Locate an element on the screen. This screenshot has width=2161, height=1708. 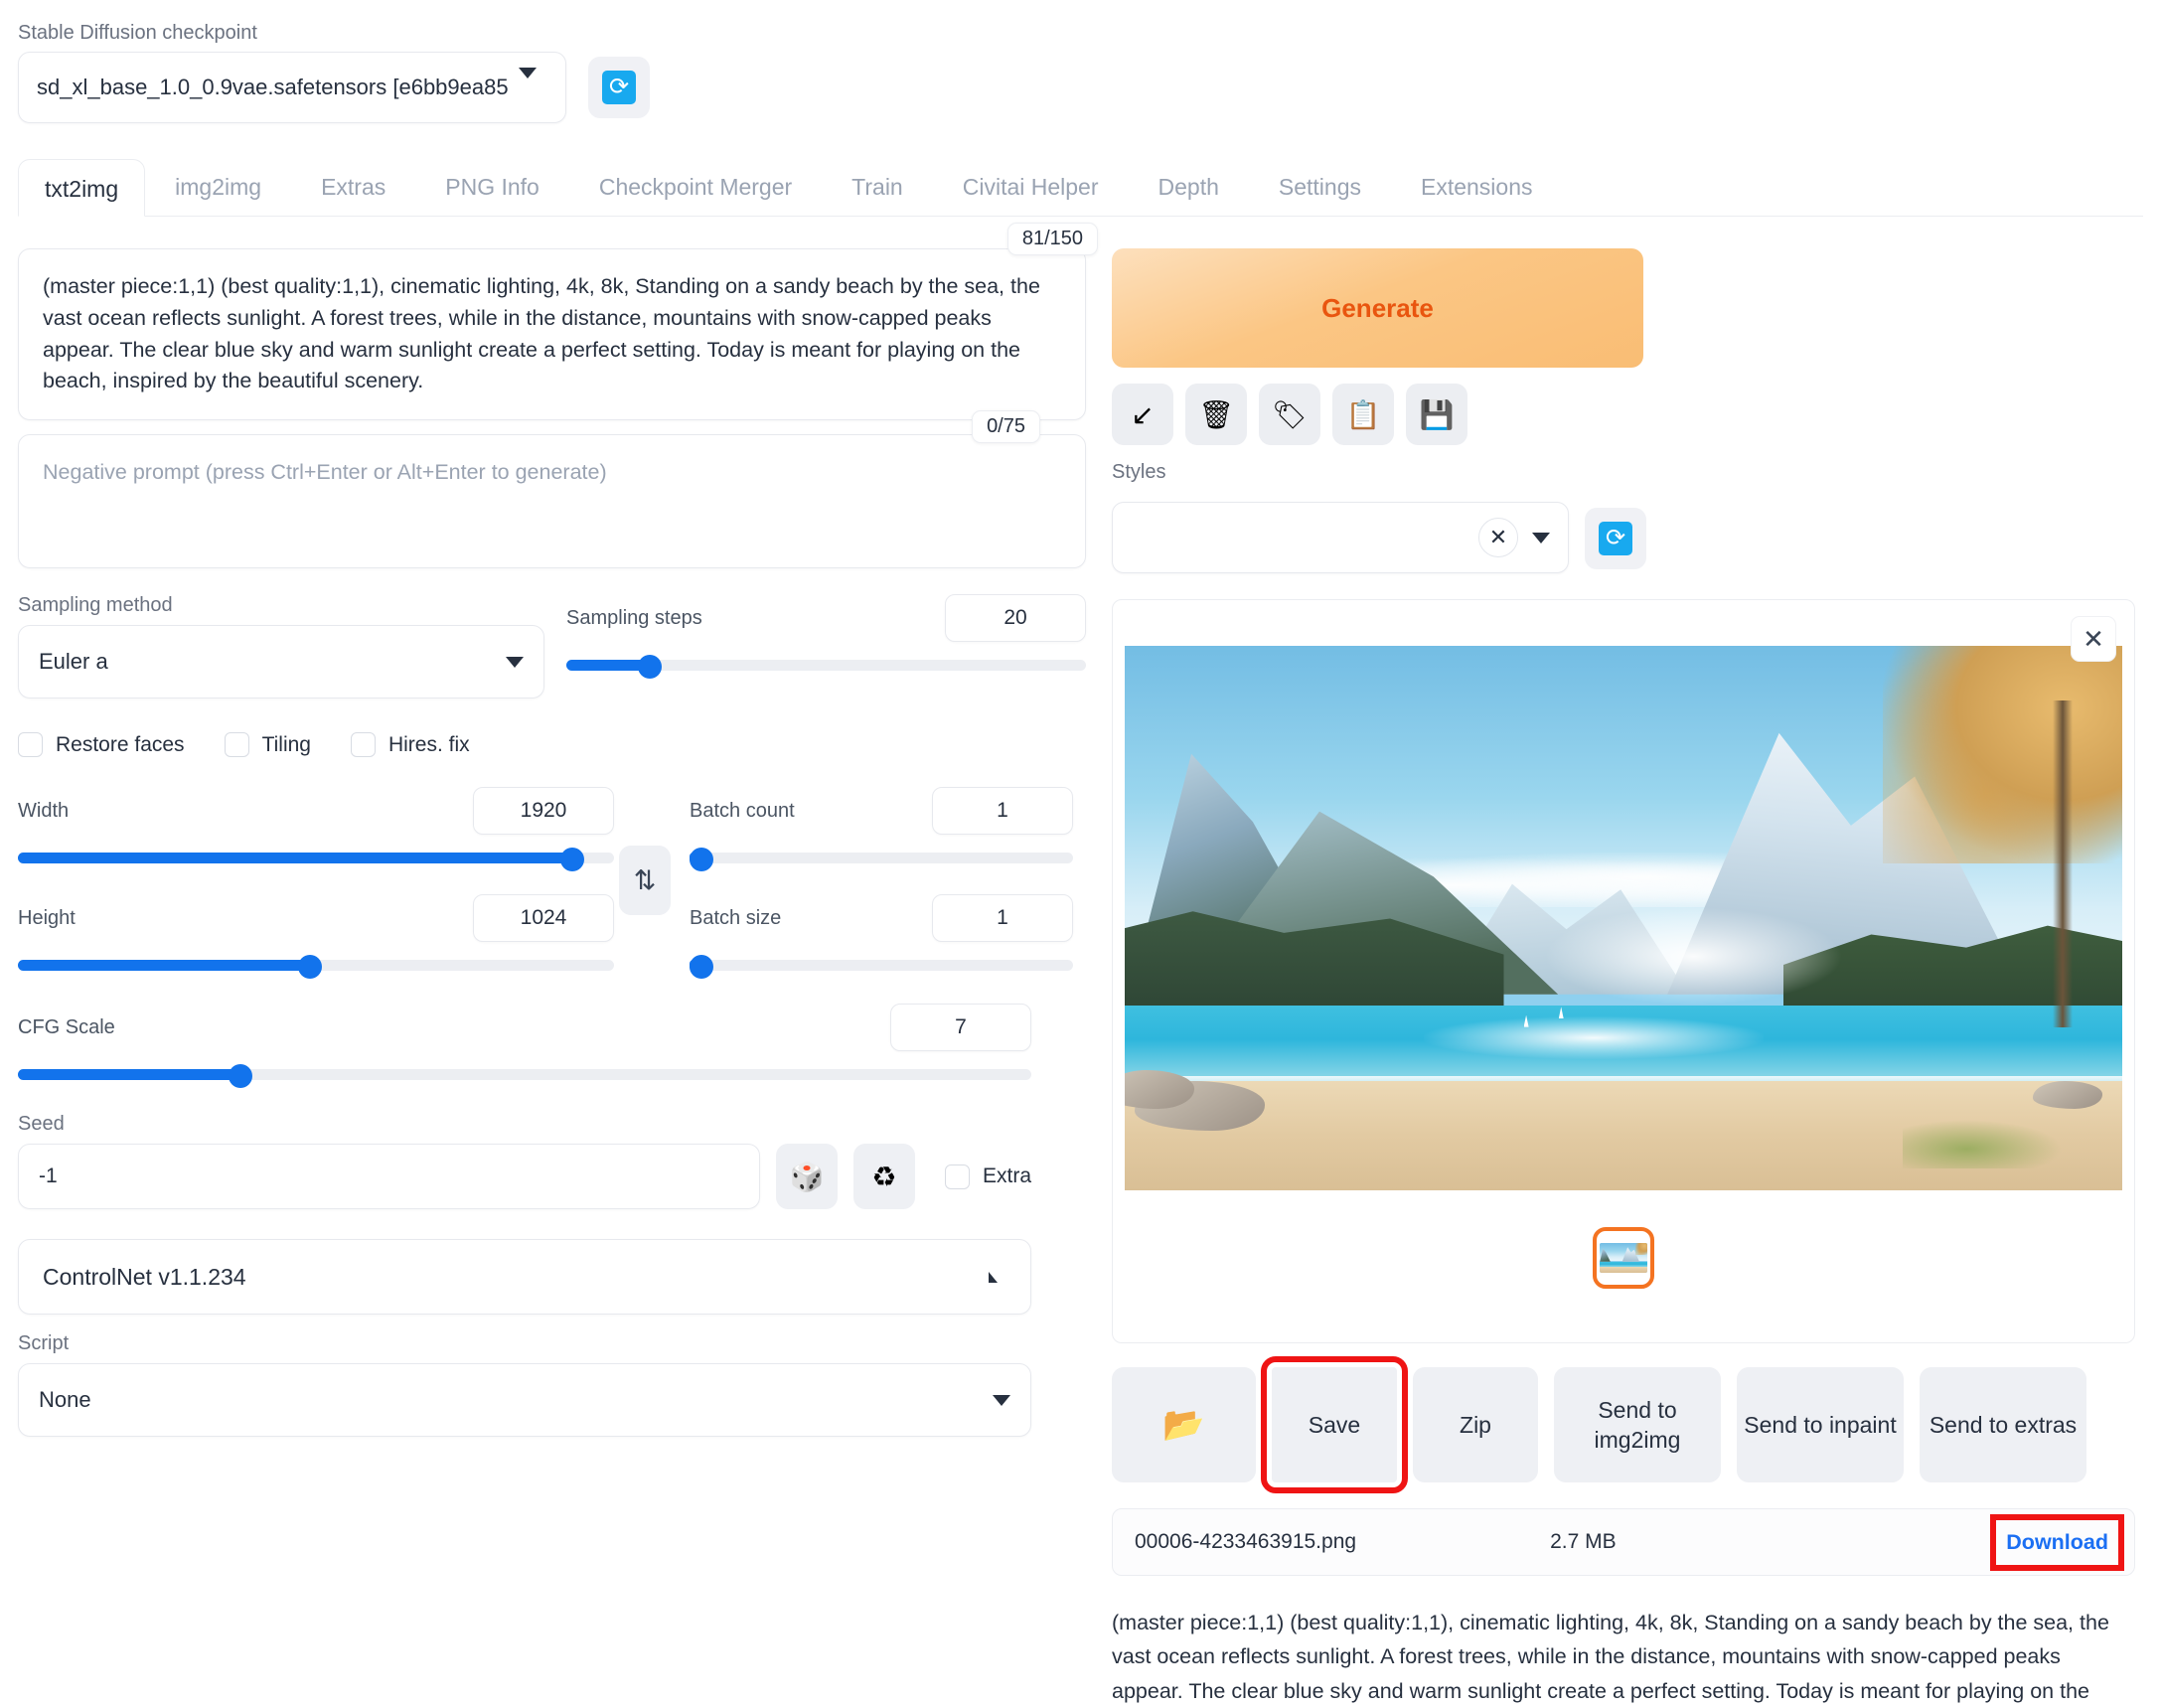
width-slider is located at coordinates (316, 860).